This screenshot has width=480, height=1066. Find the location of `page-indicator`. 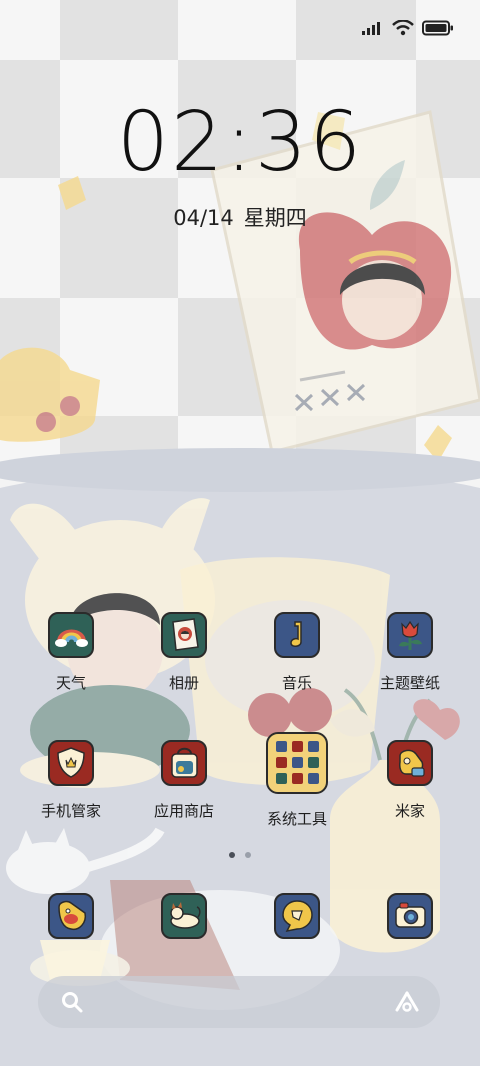

page-indicator is located at coordinates (240, 855).